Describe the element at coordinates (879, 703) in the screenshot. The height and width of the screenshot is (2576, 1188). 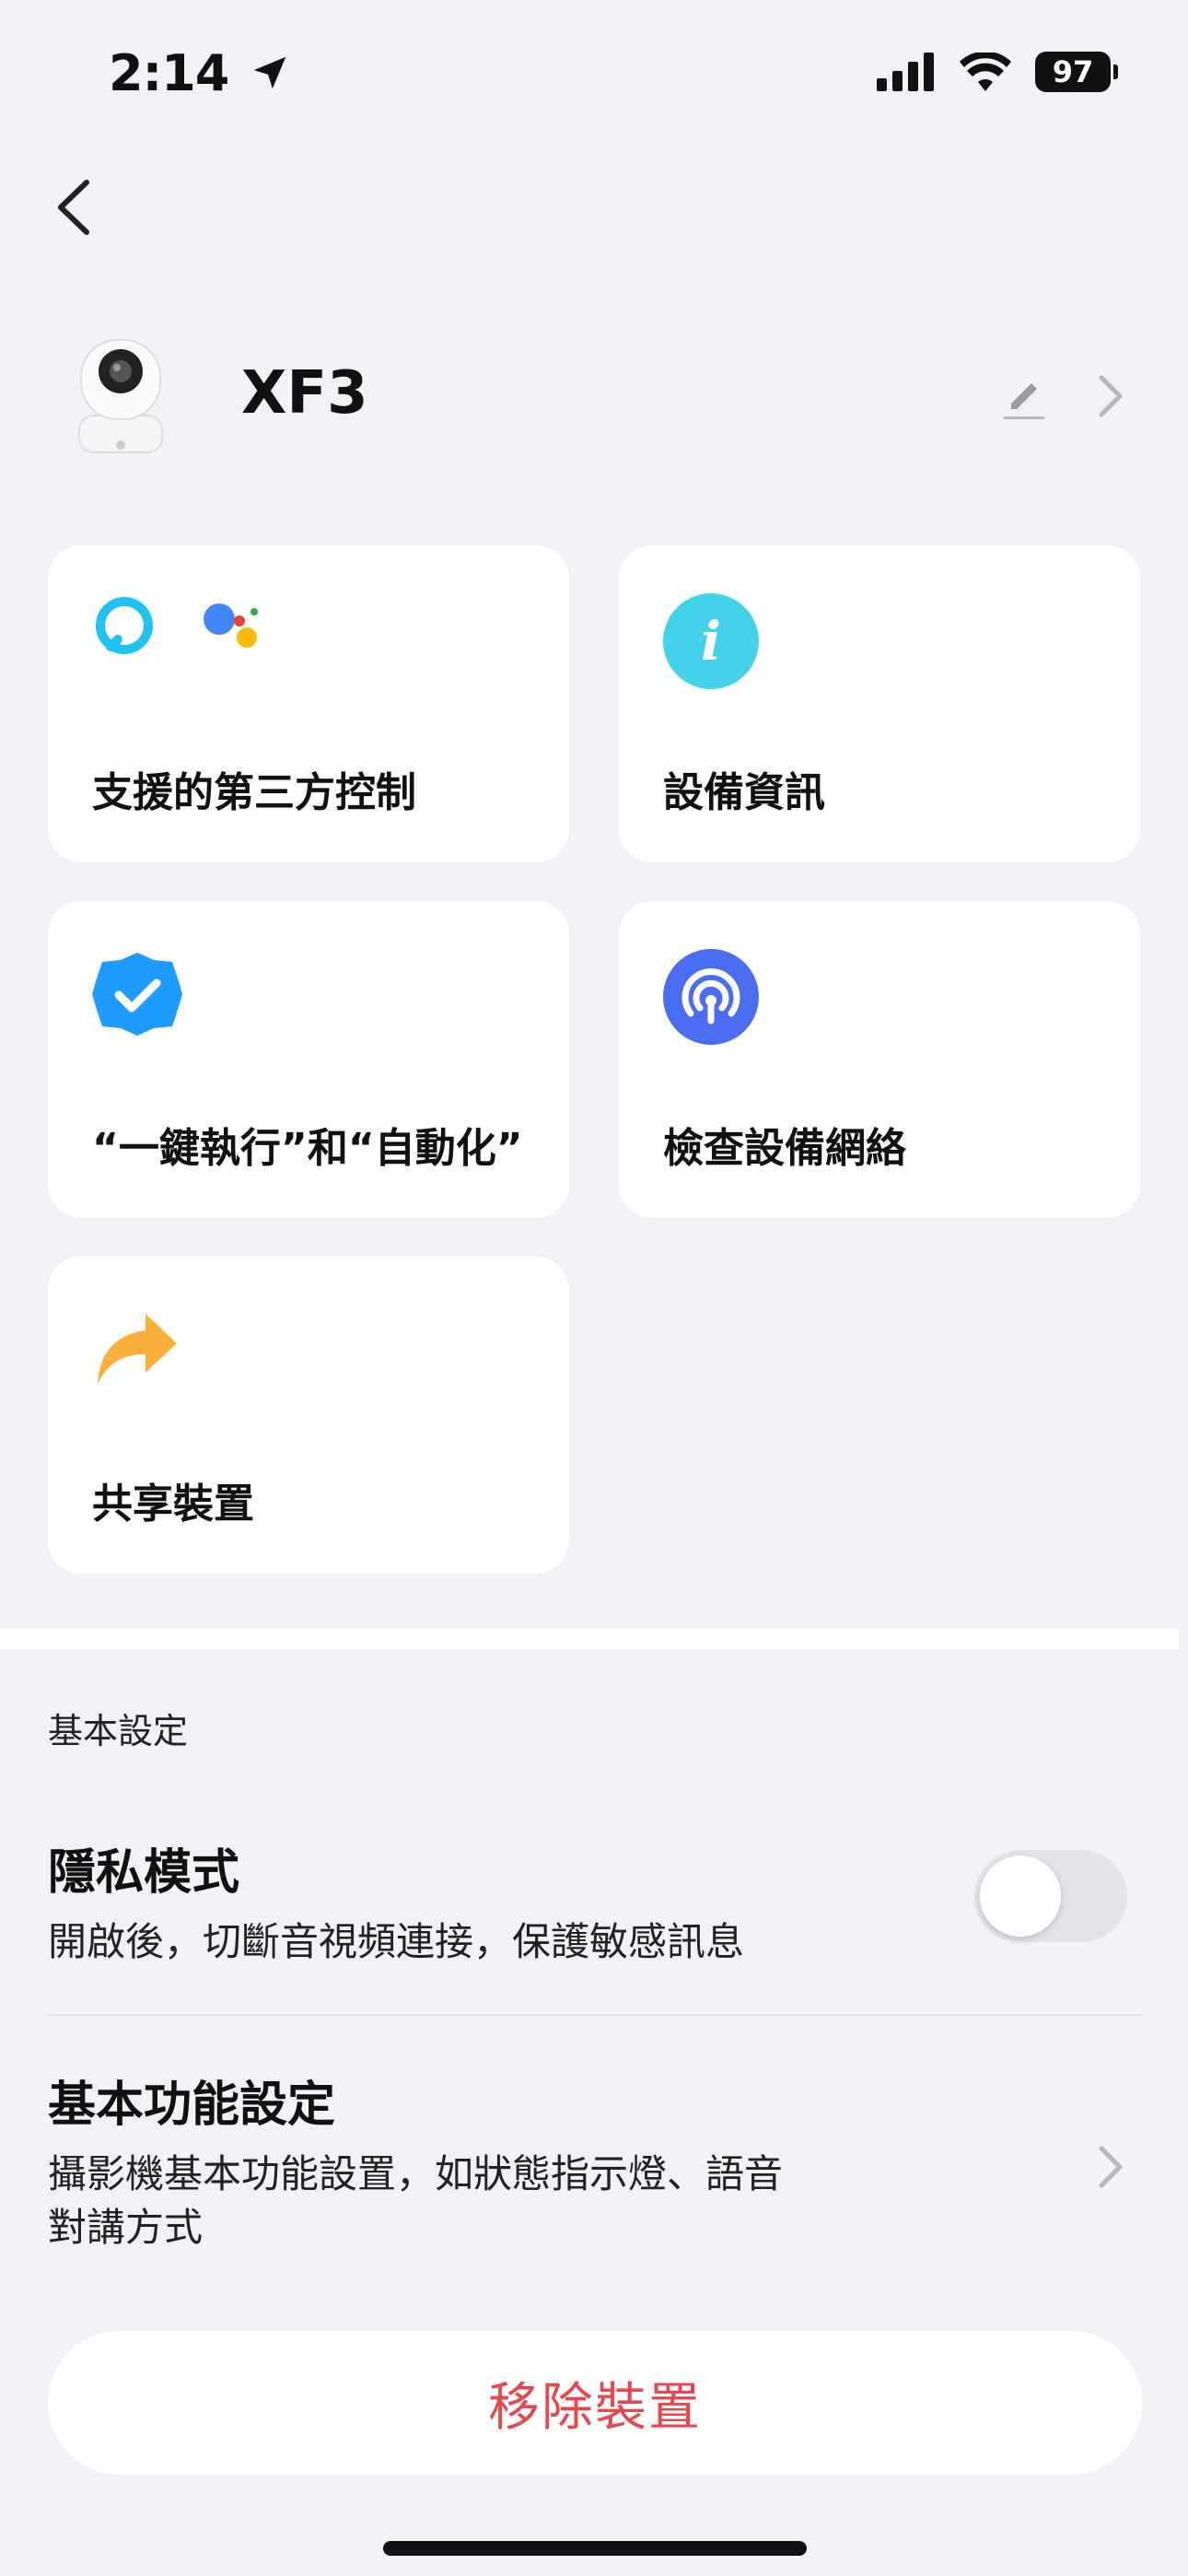
I see `device-info-card: i 設備資訊` at that location.